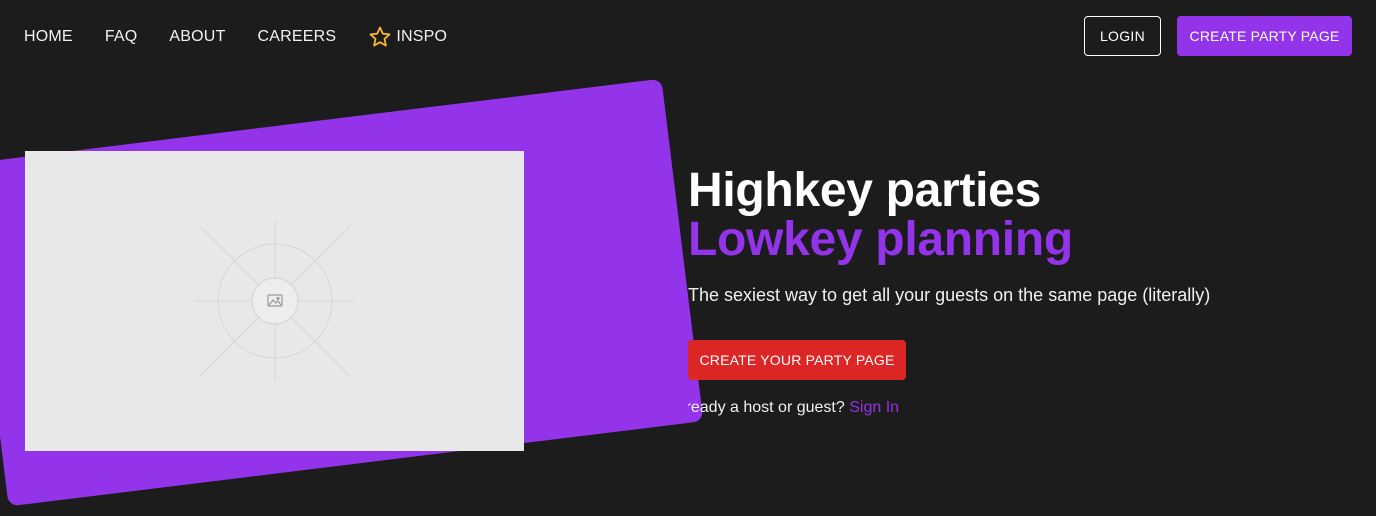 The height and width of the screenshot is (516, 1376). What do you see at coordinates (864, 190) in the screenshot?
I see `hero-title-line1: Highkey parties` at bounding box center [864, 190].